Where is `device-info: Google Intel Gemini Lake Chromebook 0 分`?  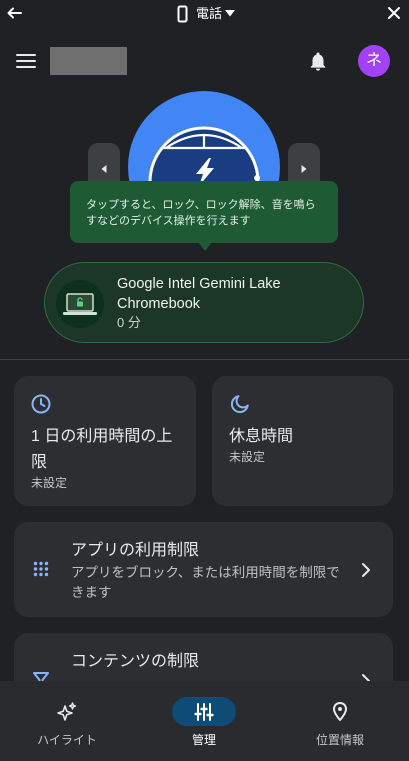 device-info: Google Intel Gemini Lake Chromebook 0 分 is located at coordinates (224, 303).